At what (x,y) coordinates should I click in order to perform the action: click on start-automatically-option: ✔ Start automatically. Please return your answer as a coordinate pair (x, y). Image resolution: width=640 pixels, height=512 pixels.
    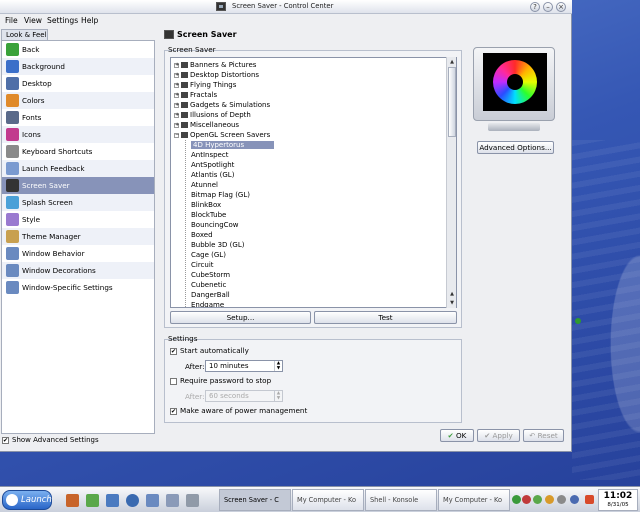
    Looking at the image, I should click on (209, 350).